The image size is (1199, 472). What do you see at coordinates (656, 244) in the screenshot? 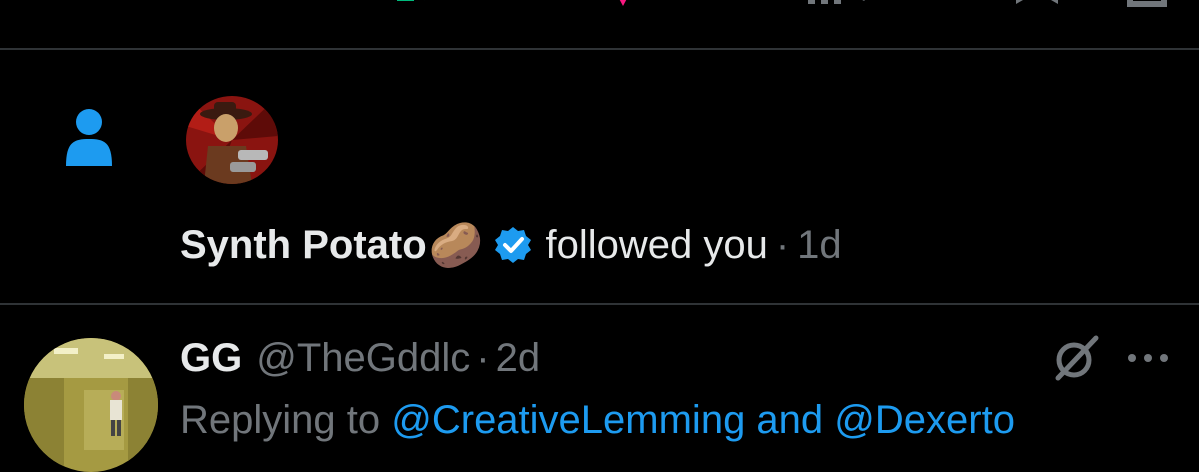
I see `action-text: followed you` at bounding box center [656, 244].